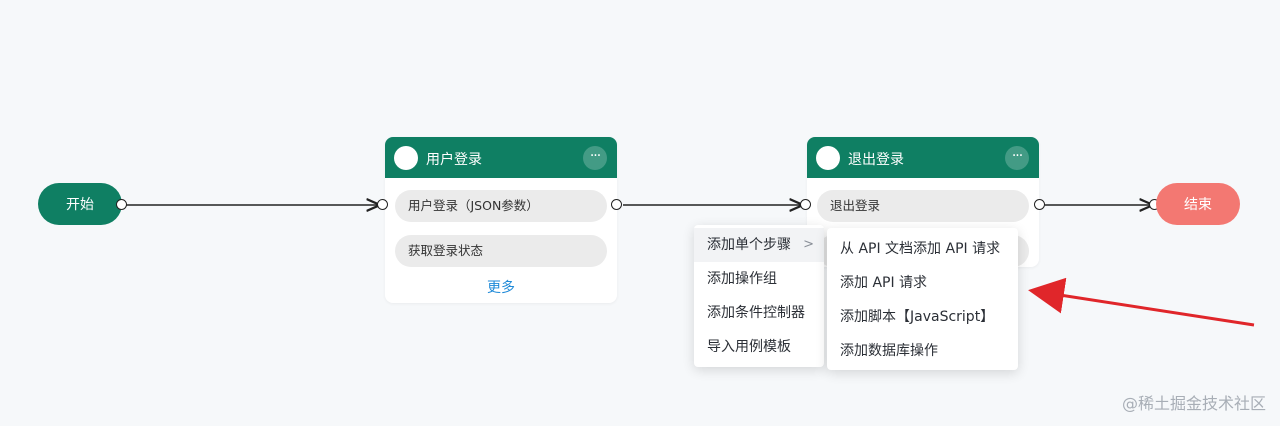 The image size is (1280, 426). I want to click on card-header: 用户登录 ···, so click(501, 157).